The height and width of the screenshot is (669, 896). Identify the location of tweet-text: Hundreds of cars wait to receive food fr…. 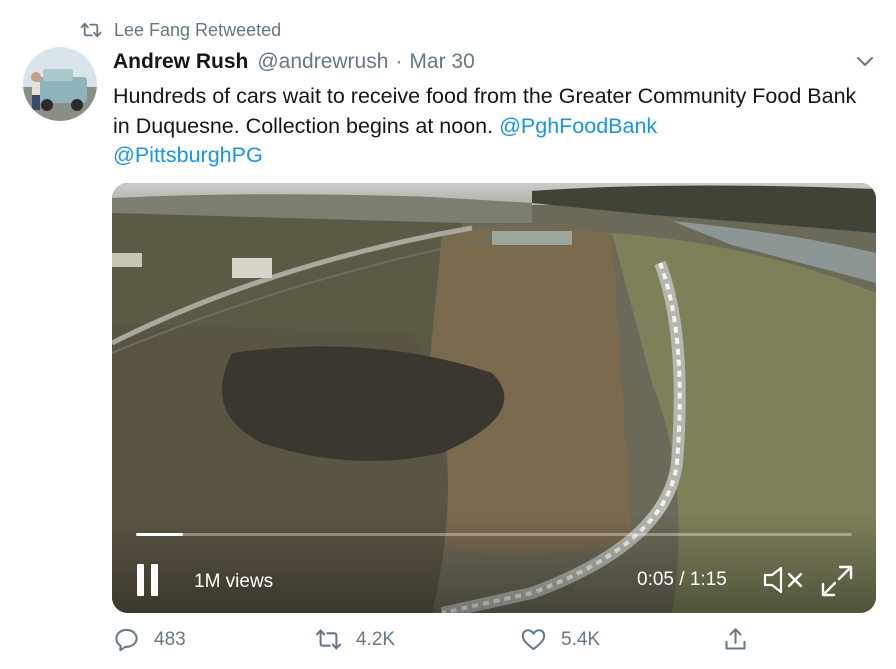
(493, 126).